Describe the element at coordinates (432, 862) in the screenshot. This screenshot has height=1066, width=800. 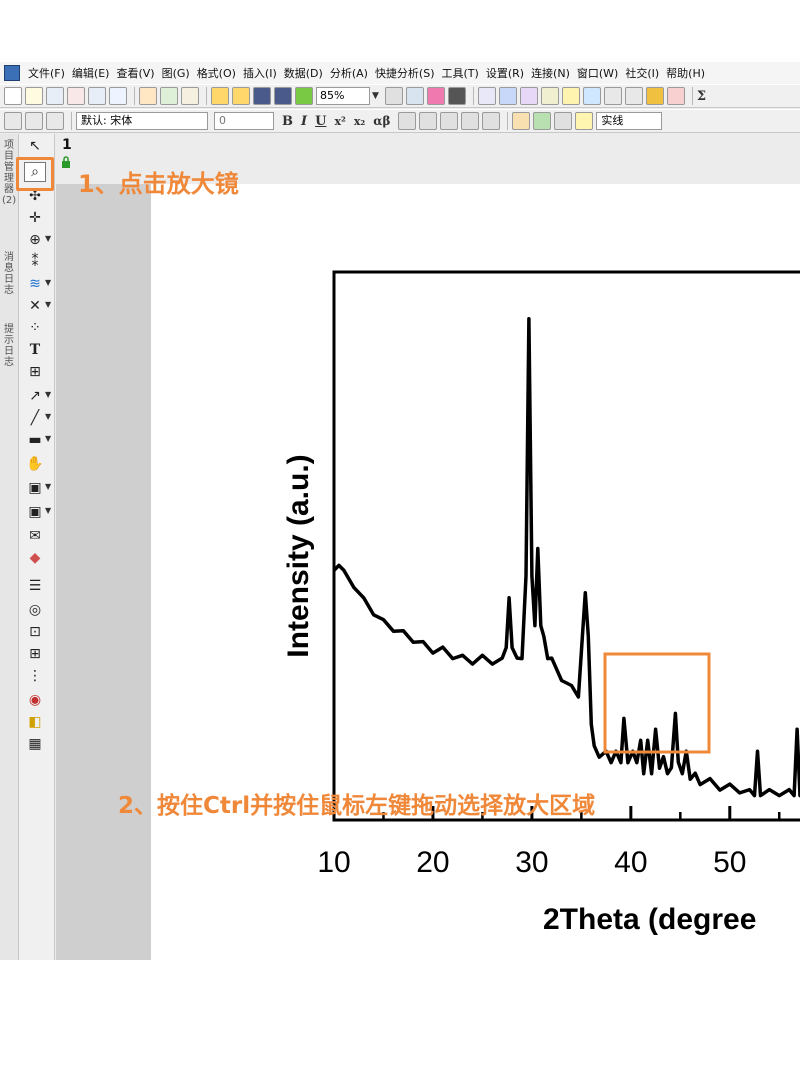
I see `x-tick-label: 20` at that location.